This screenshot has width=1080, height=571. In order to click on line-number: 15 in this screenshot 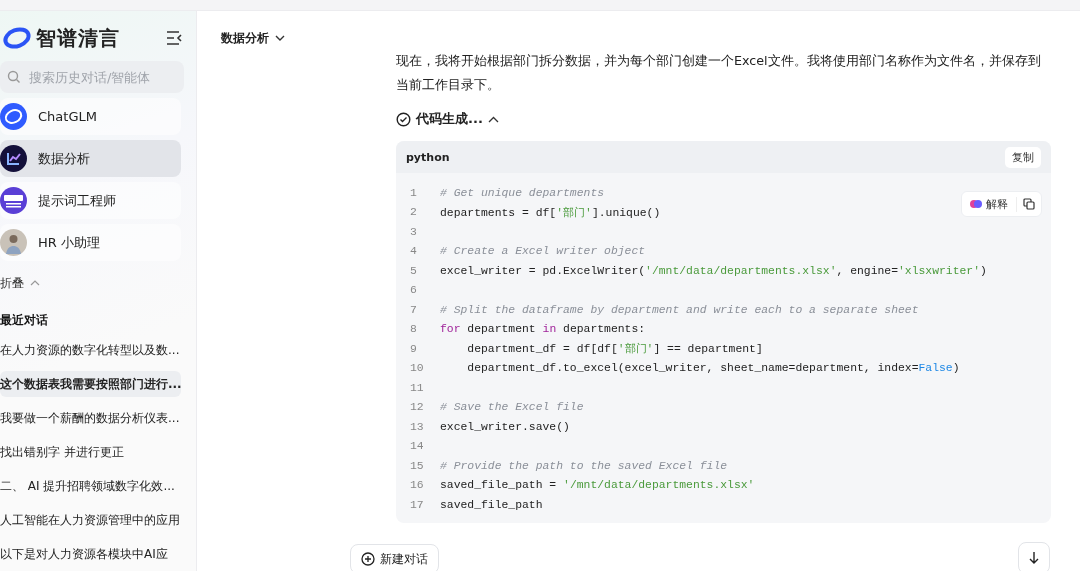, I will do `click(417, 465)`.